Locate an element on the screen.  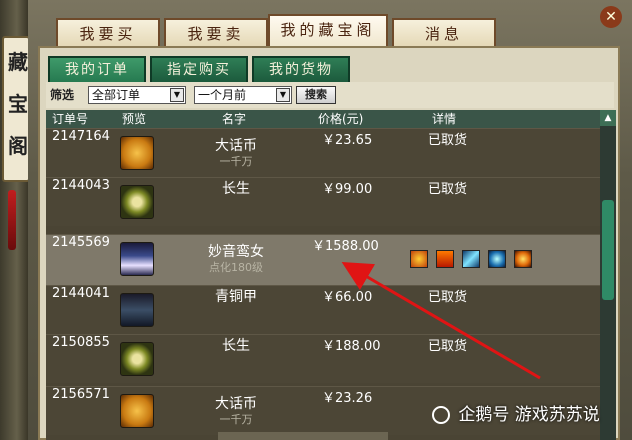
scroll-up-icon: ▲ is located at coordinates (608, 118).